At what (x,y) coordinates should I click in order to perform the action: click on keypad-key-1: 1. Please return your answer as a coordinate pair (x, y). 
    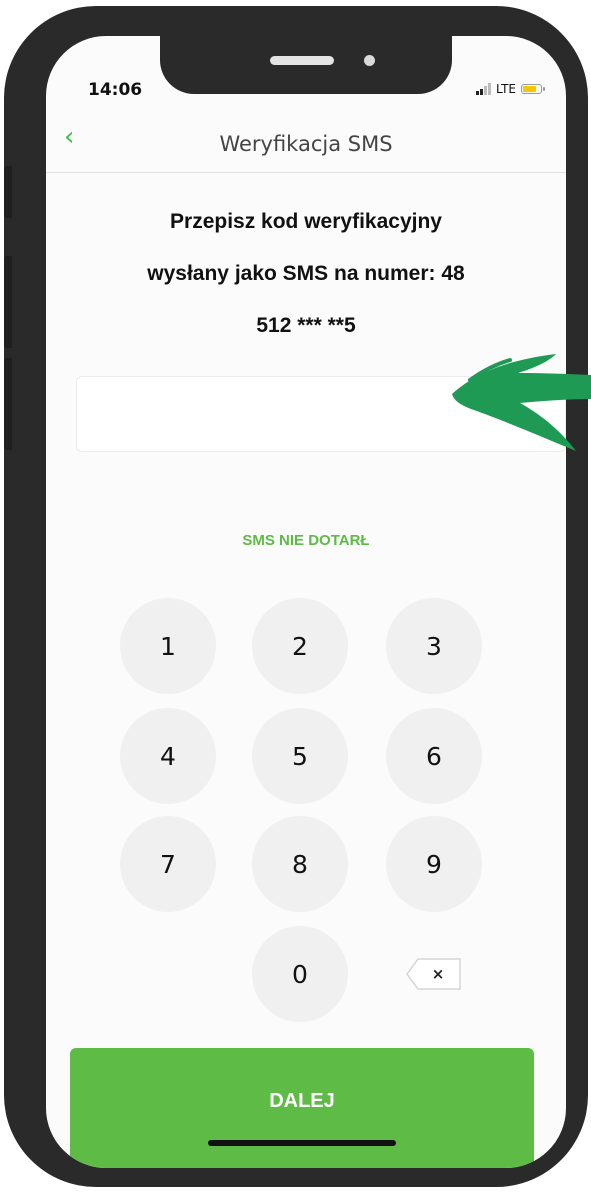
    Looking at the image, I should click on (168, 646).